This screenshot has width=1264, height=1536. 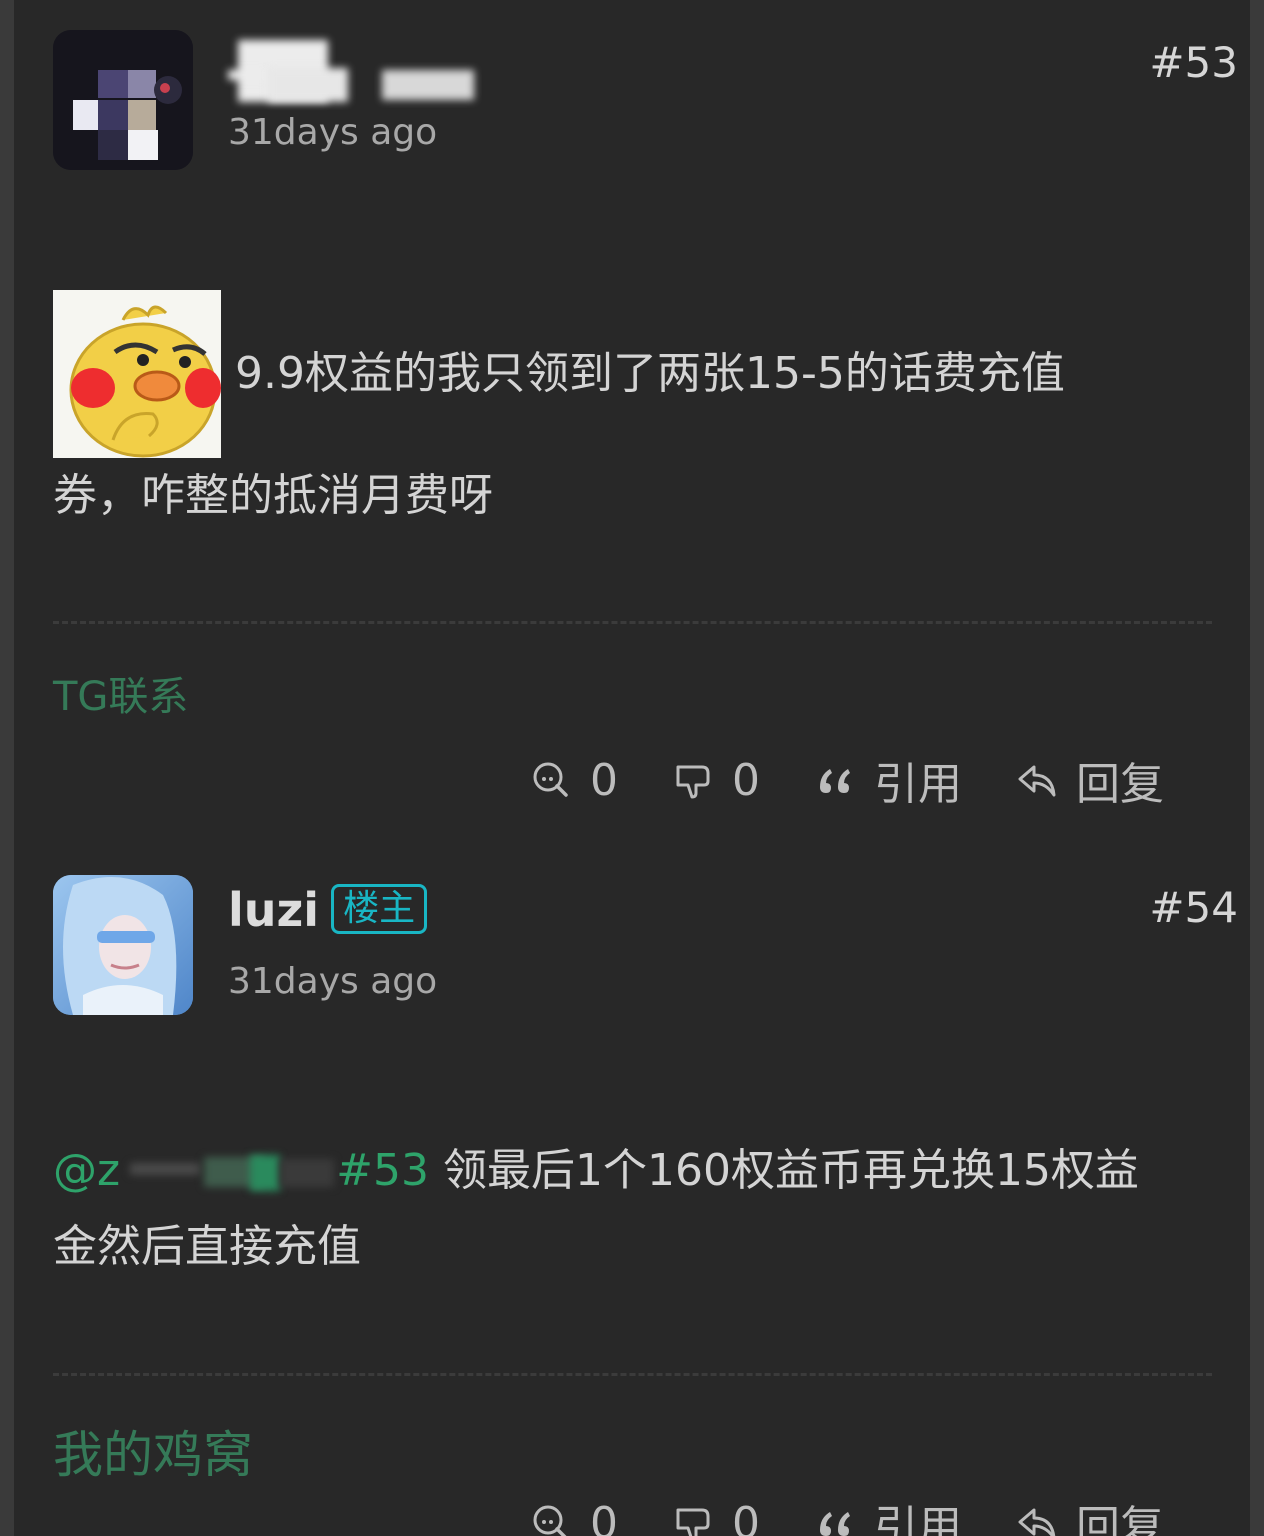 What do you see at coordinates (86, 1170) in the screenshot?
I see `mention-link: @z` at bounding box center [86, 1170].